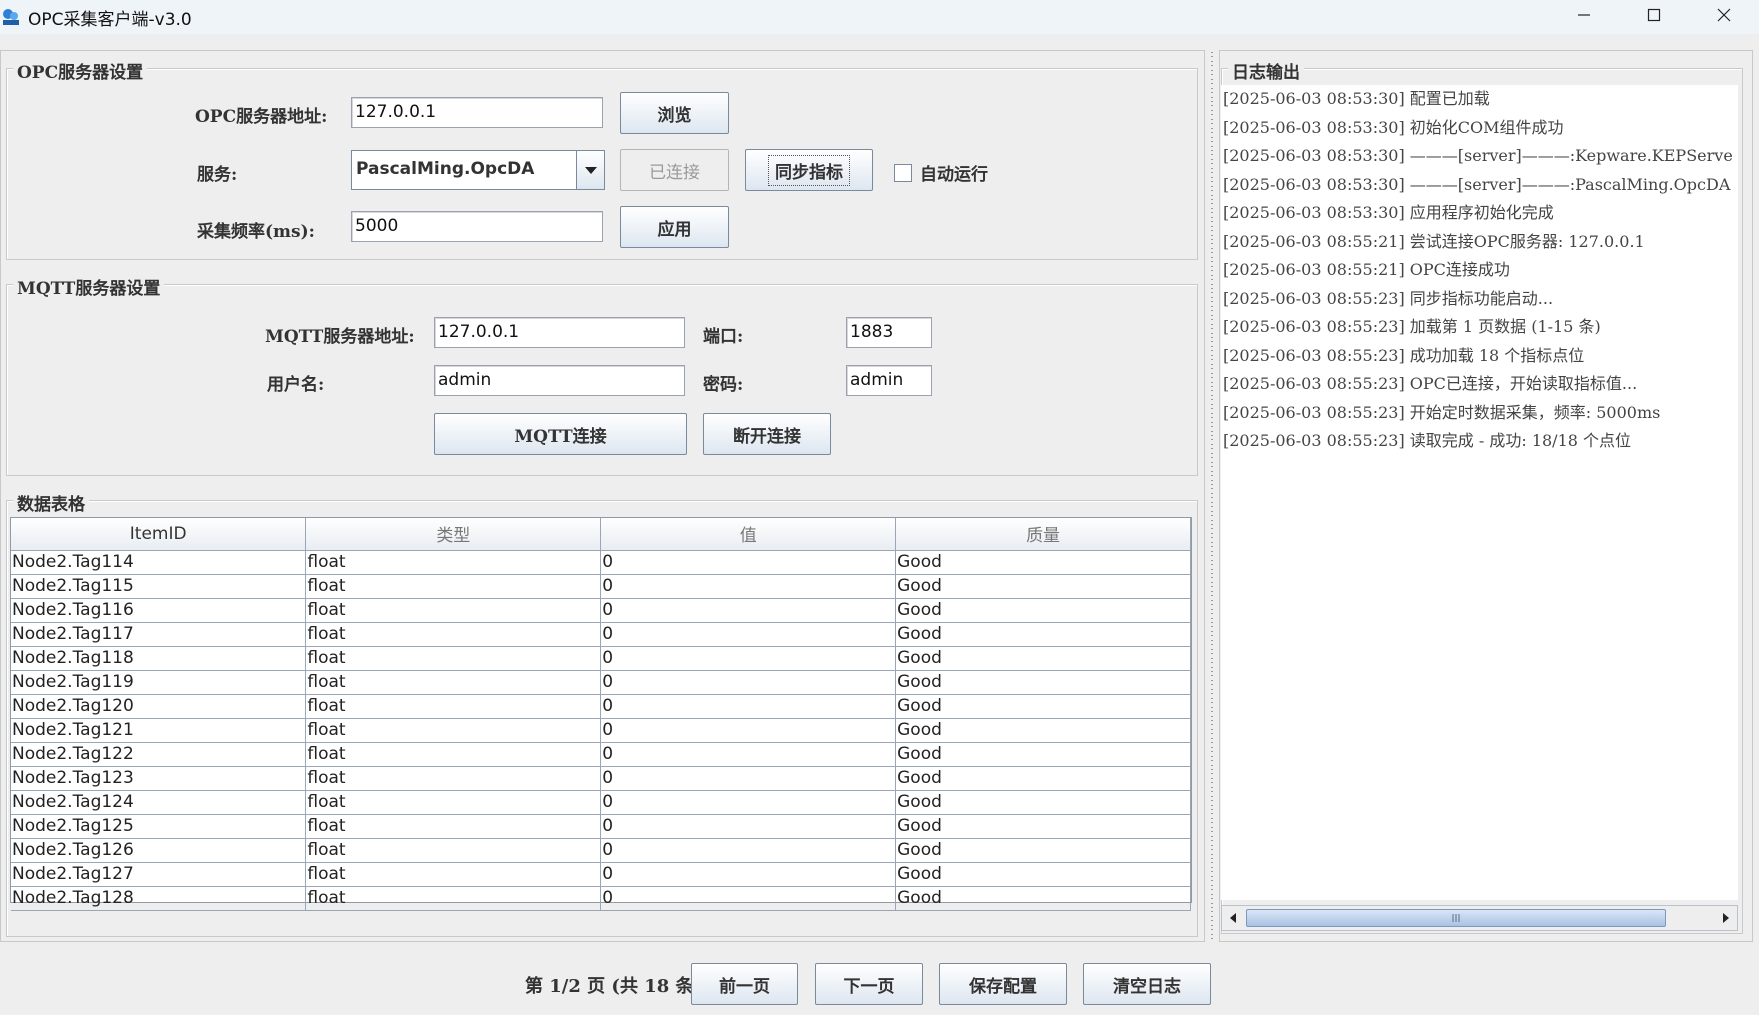  What do you see at coordinates (869, 984) in the screenshot?
I see `next-page-button: 下一页` at bounding box center [869, 984].